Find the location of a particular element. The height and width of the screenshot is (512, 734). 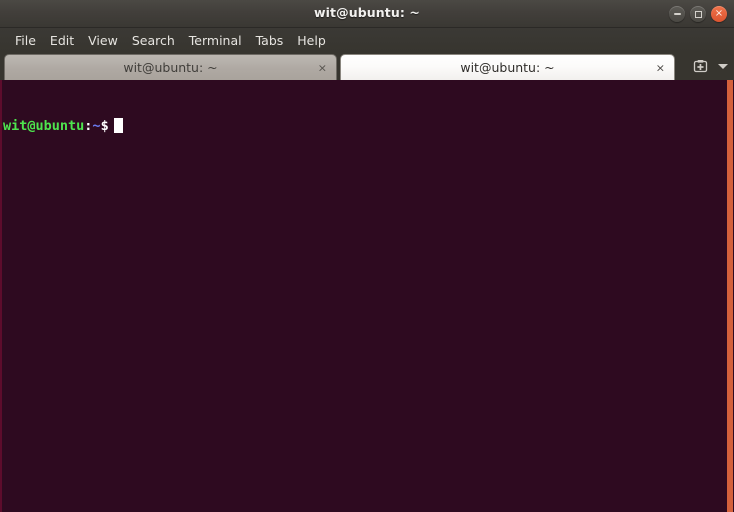

prompt-dollar: $ is located at coordinates (104, 126).